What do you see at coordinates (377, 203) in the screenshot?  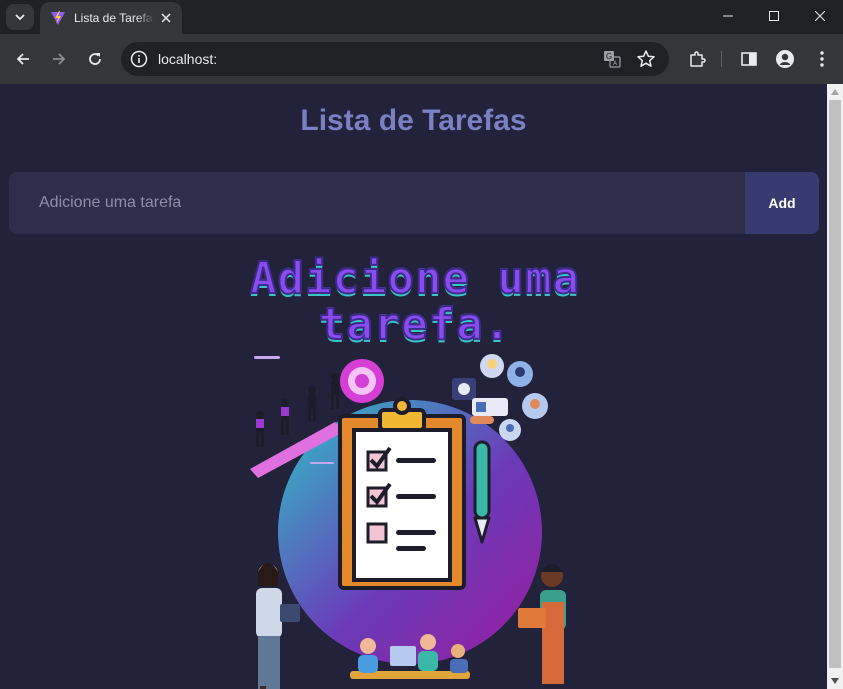 I see `task-input` at bounding box center [377, 203].